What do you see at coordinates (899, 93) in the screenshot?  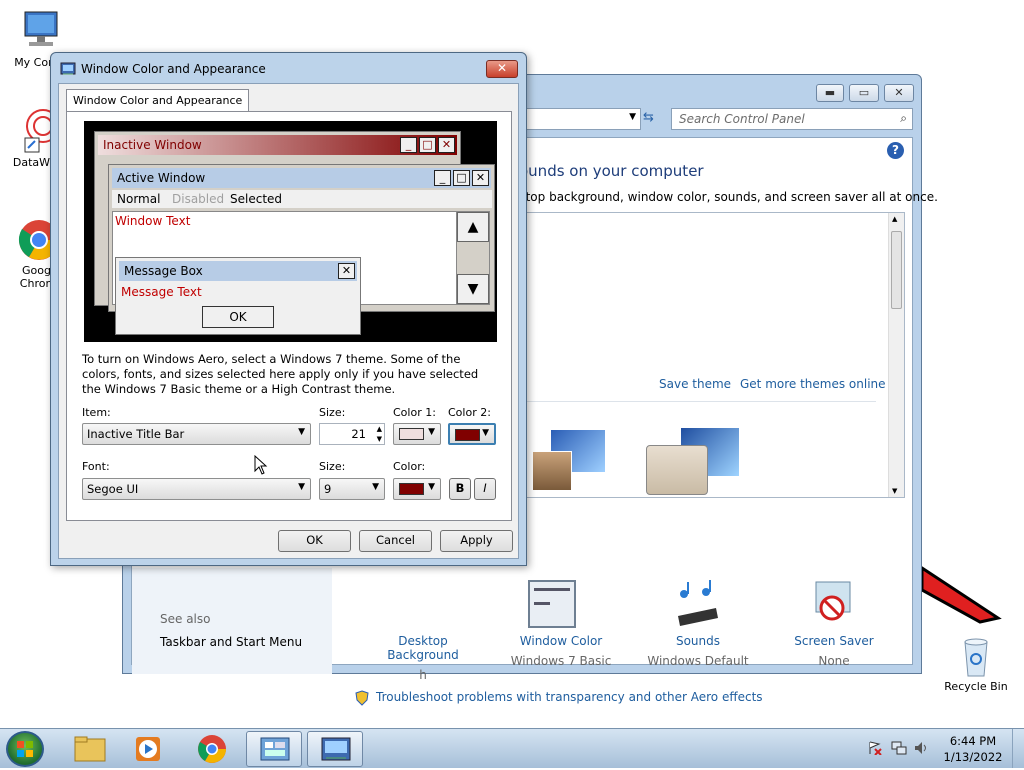 I see `close-button: ✕` at bounding box center [899, 93].